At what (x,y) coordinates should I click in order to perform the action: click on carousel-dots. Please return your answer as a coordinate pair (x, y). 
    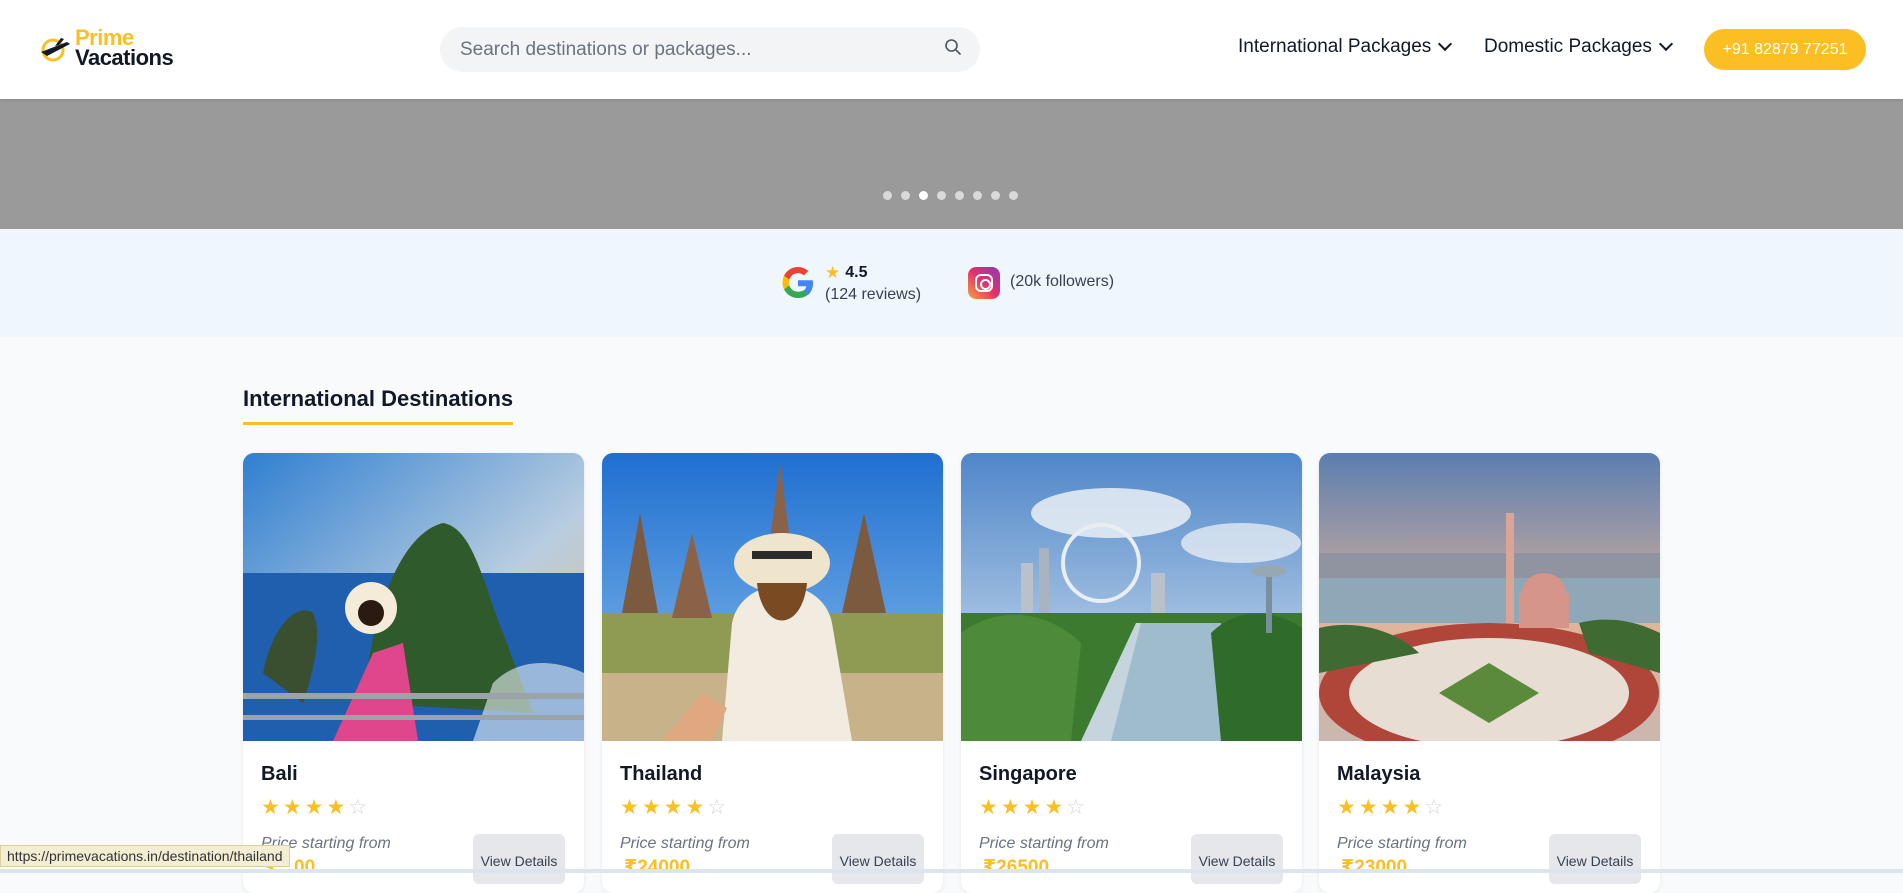
    Looking at the image, I should click on (955, 195).